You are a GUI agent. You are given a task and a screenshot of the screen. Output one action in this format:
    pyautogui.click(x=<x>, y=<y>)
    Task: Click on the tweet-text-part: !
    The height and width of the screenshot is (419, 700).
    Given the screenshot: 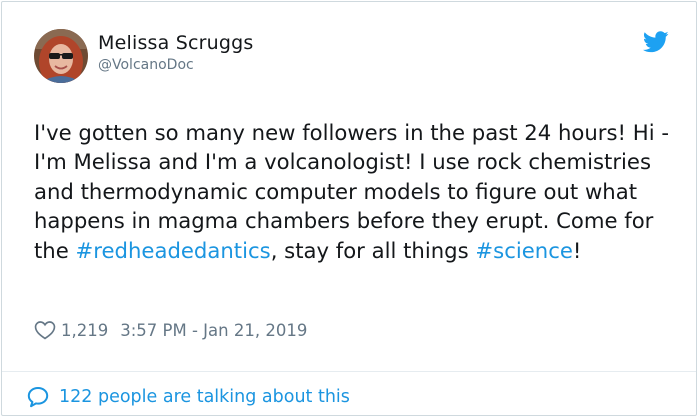 What is the action you would take?
    pyautogui.click(x=577, y=250)
    